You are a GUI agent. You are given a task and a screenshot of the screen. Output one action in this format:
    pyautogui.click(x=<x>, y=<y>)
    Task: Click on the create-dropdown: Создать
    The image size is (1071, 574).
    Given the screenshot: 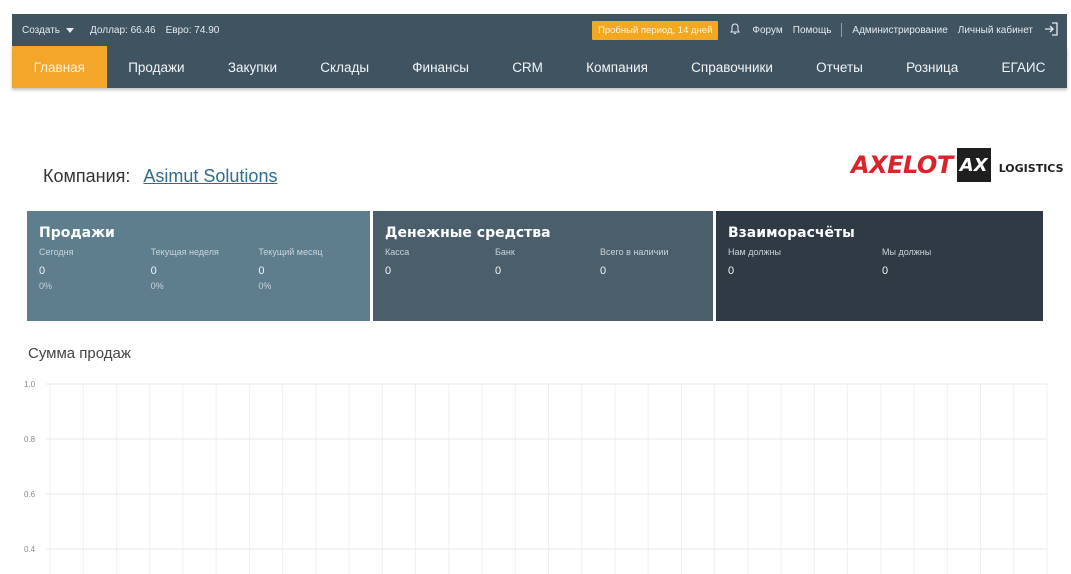 What is the action you would take?
    pyautogui.click(x=48, y=30)
    